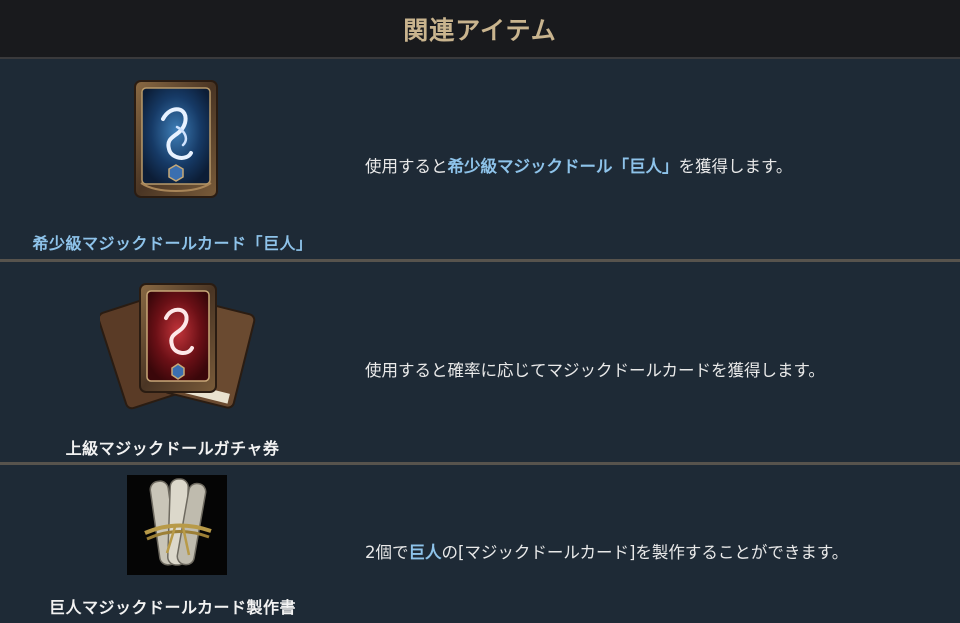  Describe the element at coordinates (563, 166) in the screenshot. I see `desc-highlight: 希少級マジックドール「巨人」` at that location.